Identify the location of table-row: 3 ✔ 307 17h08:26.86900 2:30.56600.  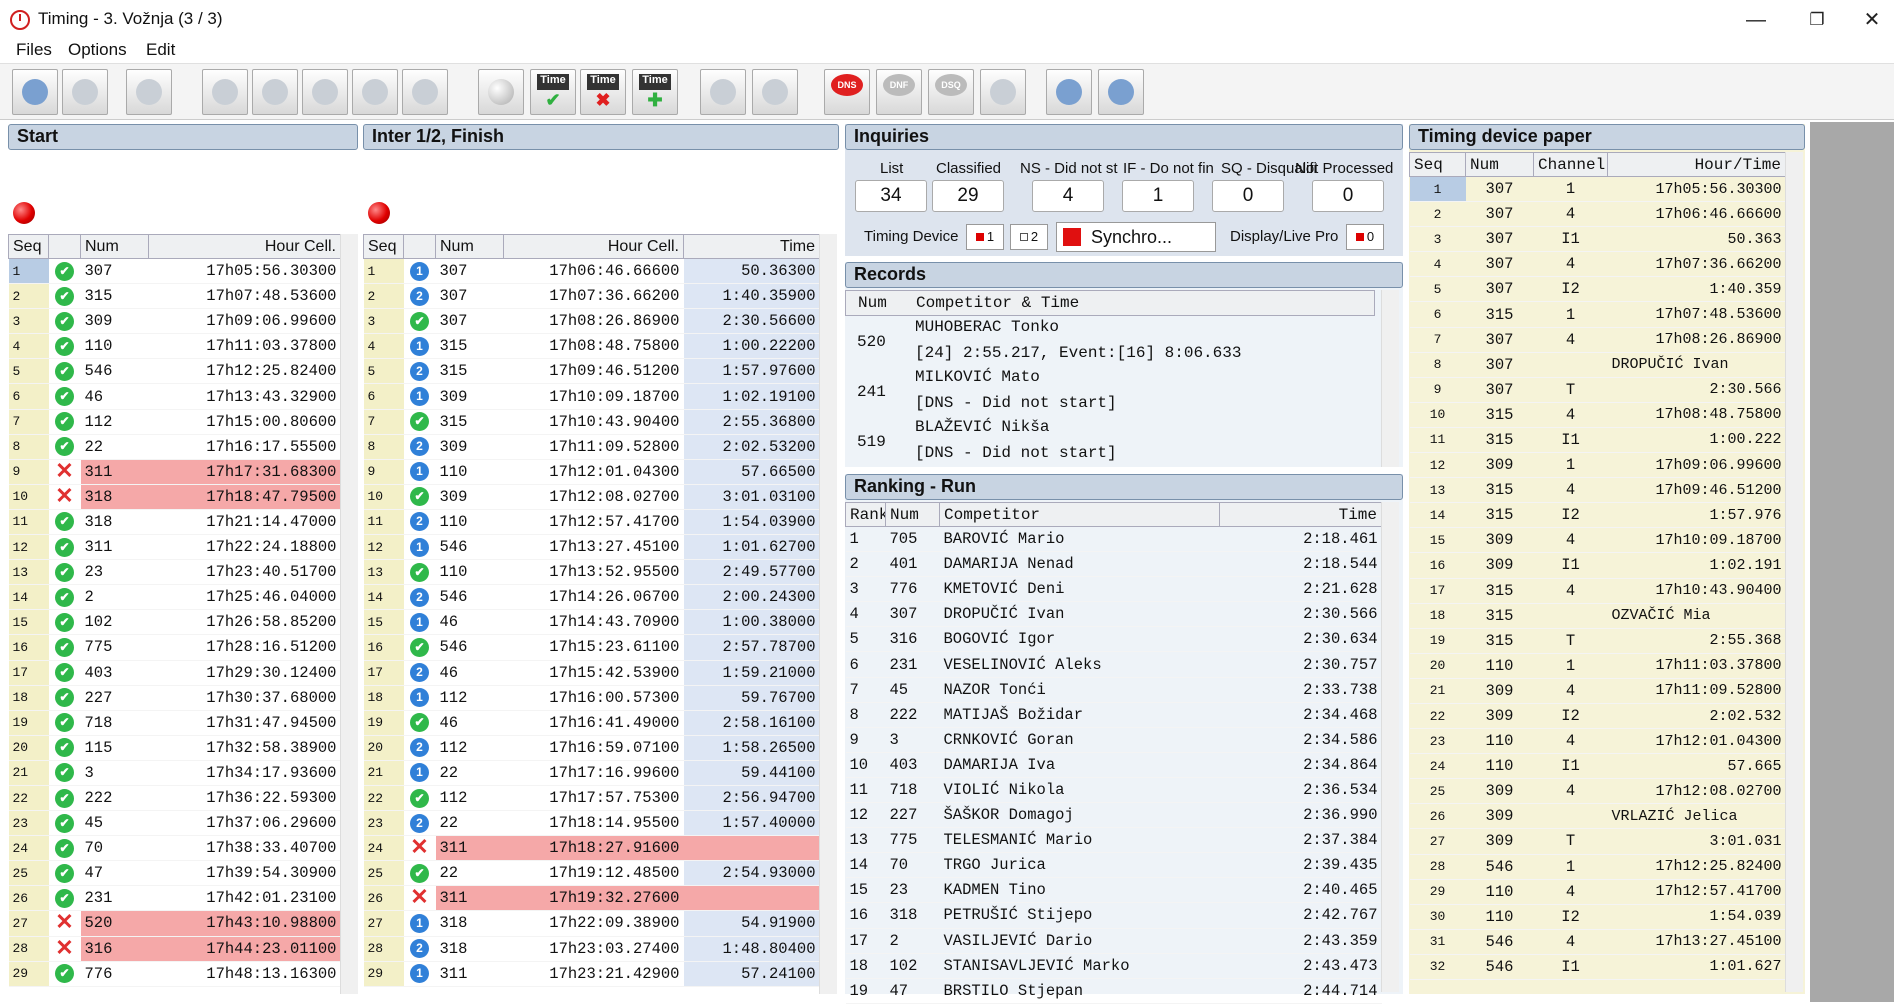
(591, 321).